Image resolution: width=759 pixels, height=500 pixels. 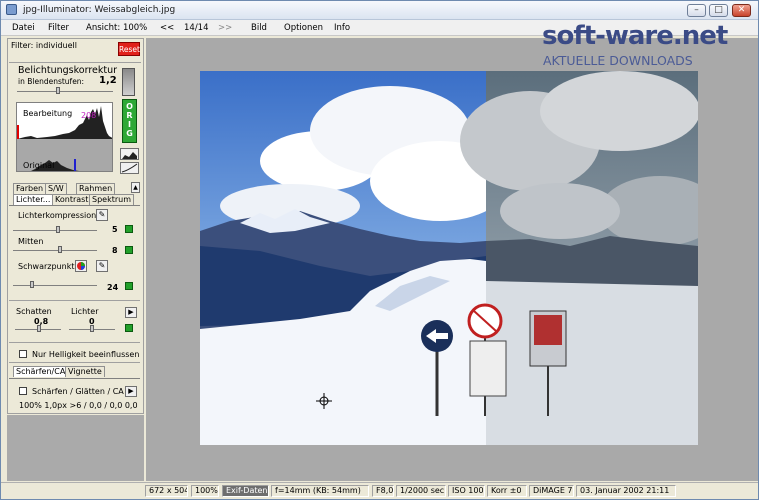 I want to click on watermark-tagline: AKTUELLE DOWNLOADS, so click(x=618, y=60).